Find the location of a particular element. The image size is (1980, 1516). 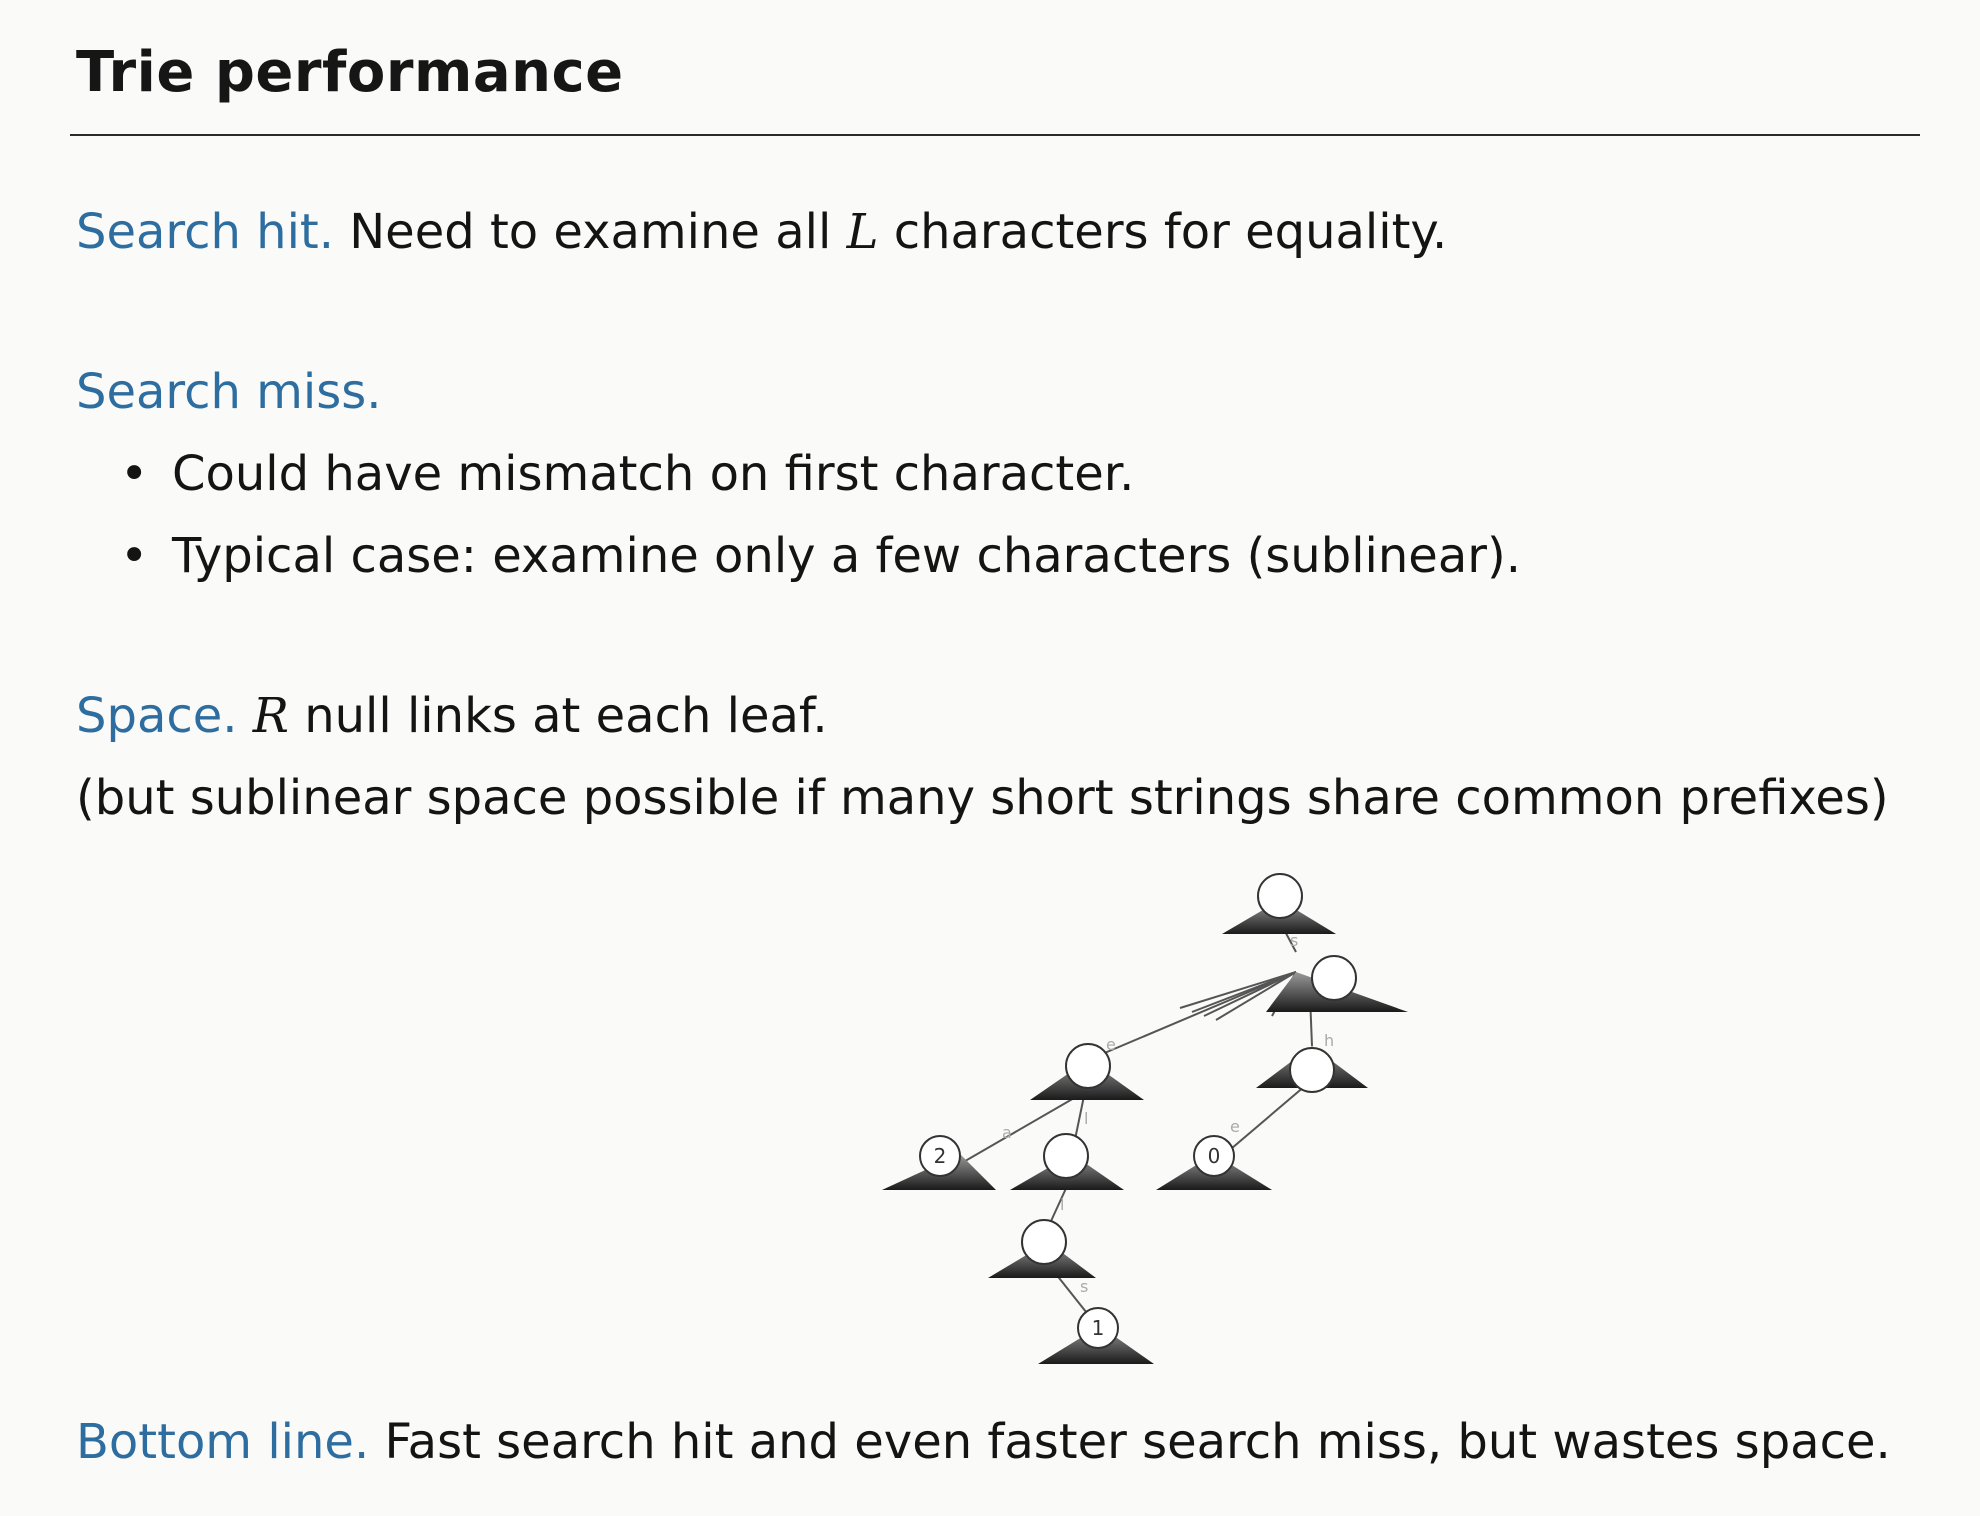

search-hit-var: L is located at coordinates (862, 232).